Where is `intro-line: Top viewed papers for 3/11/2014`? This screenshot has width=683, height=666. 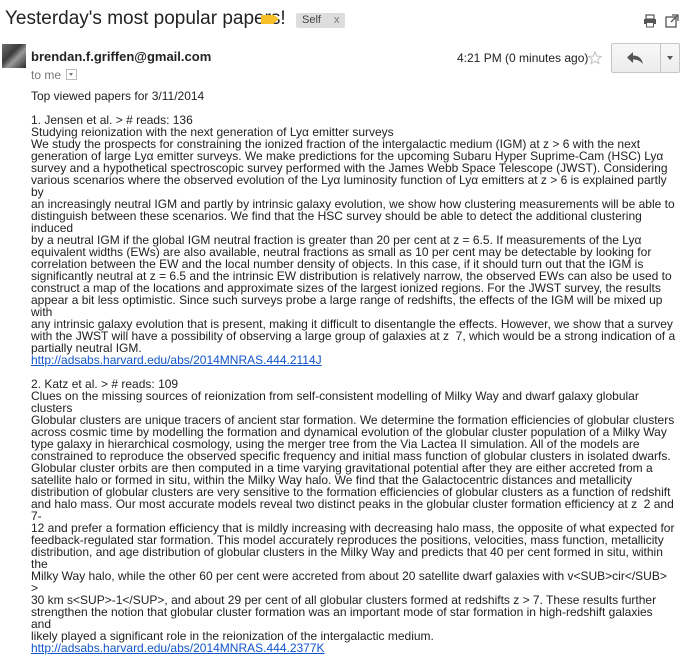
intro-line: Top viewed papers for 3/11/2014 is located at coordinates (118, 96).